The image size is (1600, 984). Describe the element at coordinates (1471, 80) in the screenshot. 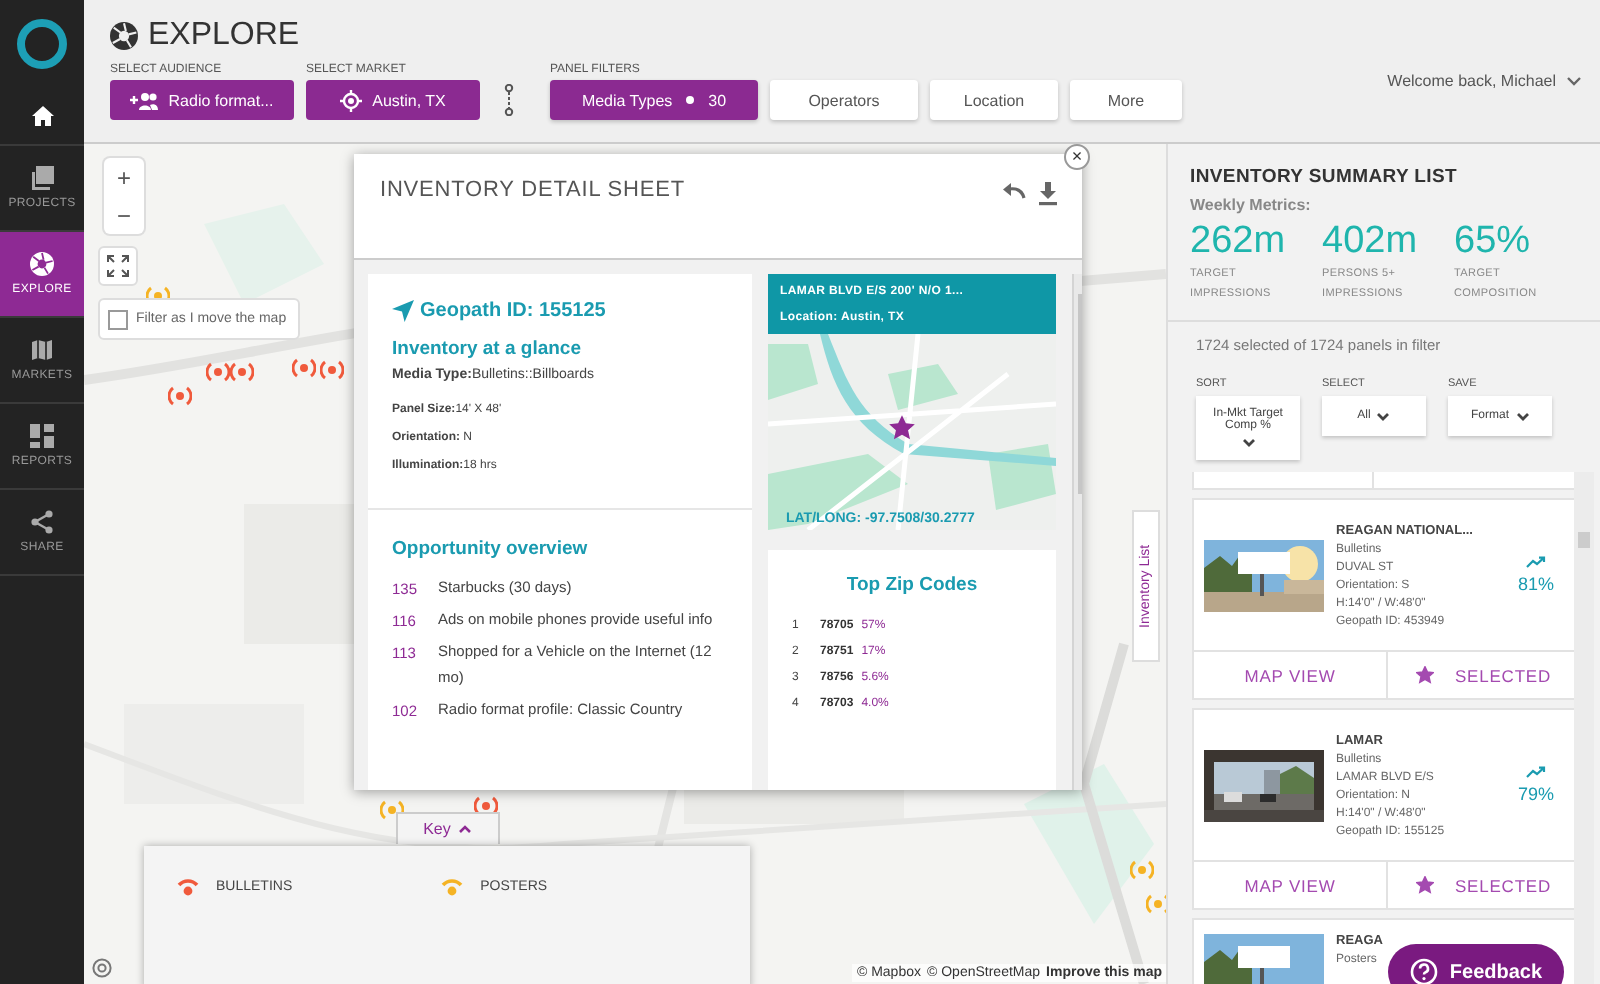

I see `welcome-text: Welcome back, Michael` at that location.